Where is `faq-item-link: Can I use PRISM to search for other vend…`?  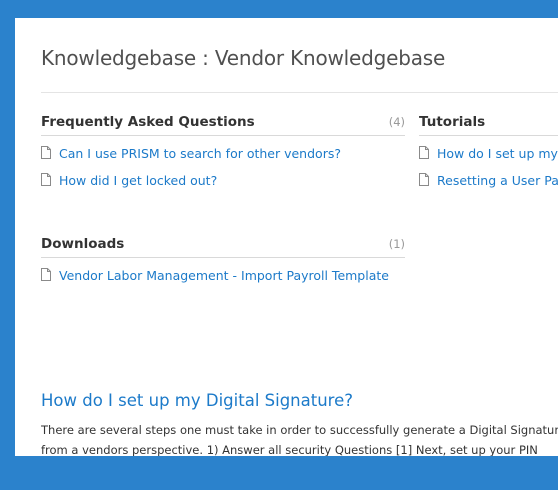
faq-item-link: Can I use PRISM to search for other vend… is located at coordinates (200, 154).